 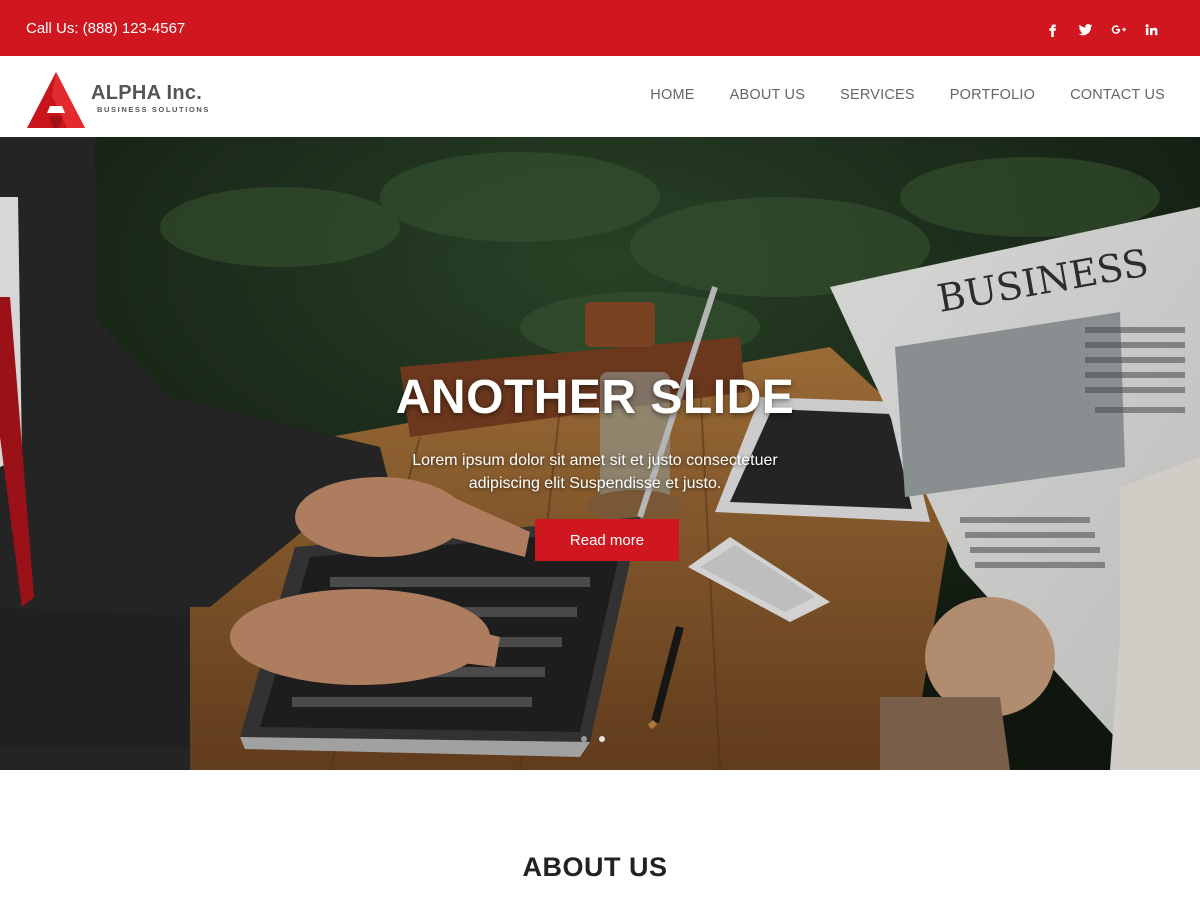 I want to click on slider-pagination, so click(x=593, y=739).